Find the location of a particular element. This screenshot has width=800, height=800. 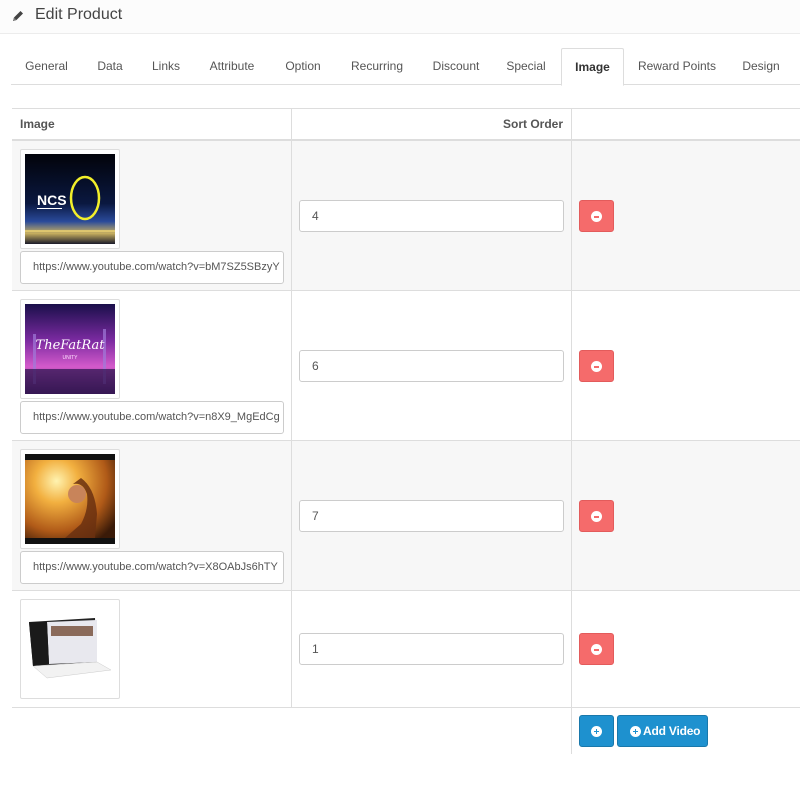

laptop-product-image is located at coordinates (70, 649).